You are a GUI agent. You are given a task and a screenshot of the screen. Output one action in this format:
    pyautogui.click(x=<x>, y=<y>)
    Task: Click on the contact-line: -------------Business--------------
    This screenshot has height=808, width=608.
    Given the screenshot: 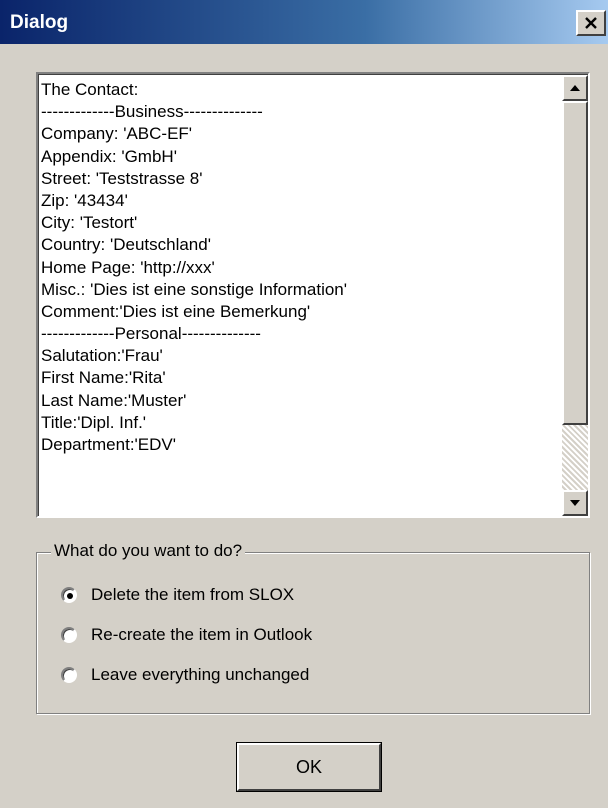 What is the action you would take?
    pyautogui.click(x=152, y=112)
    